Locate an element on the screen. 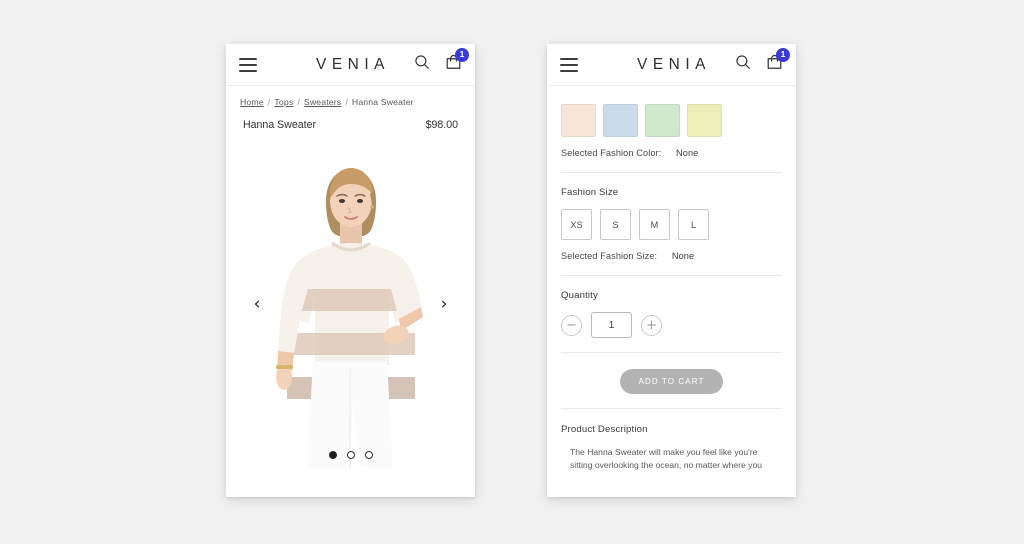  color-swatch-light-yellow is located at coordinates (704, 120).